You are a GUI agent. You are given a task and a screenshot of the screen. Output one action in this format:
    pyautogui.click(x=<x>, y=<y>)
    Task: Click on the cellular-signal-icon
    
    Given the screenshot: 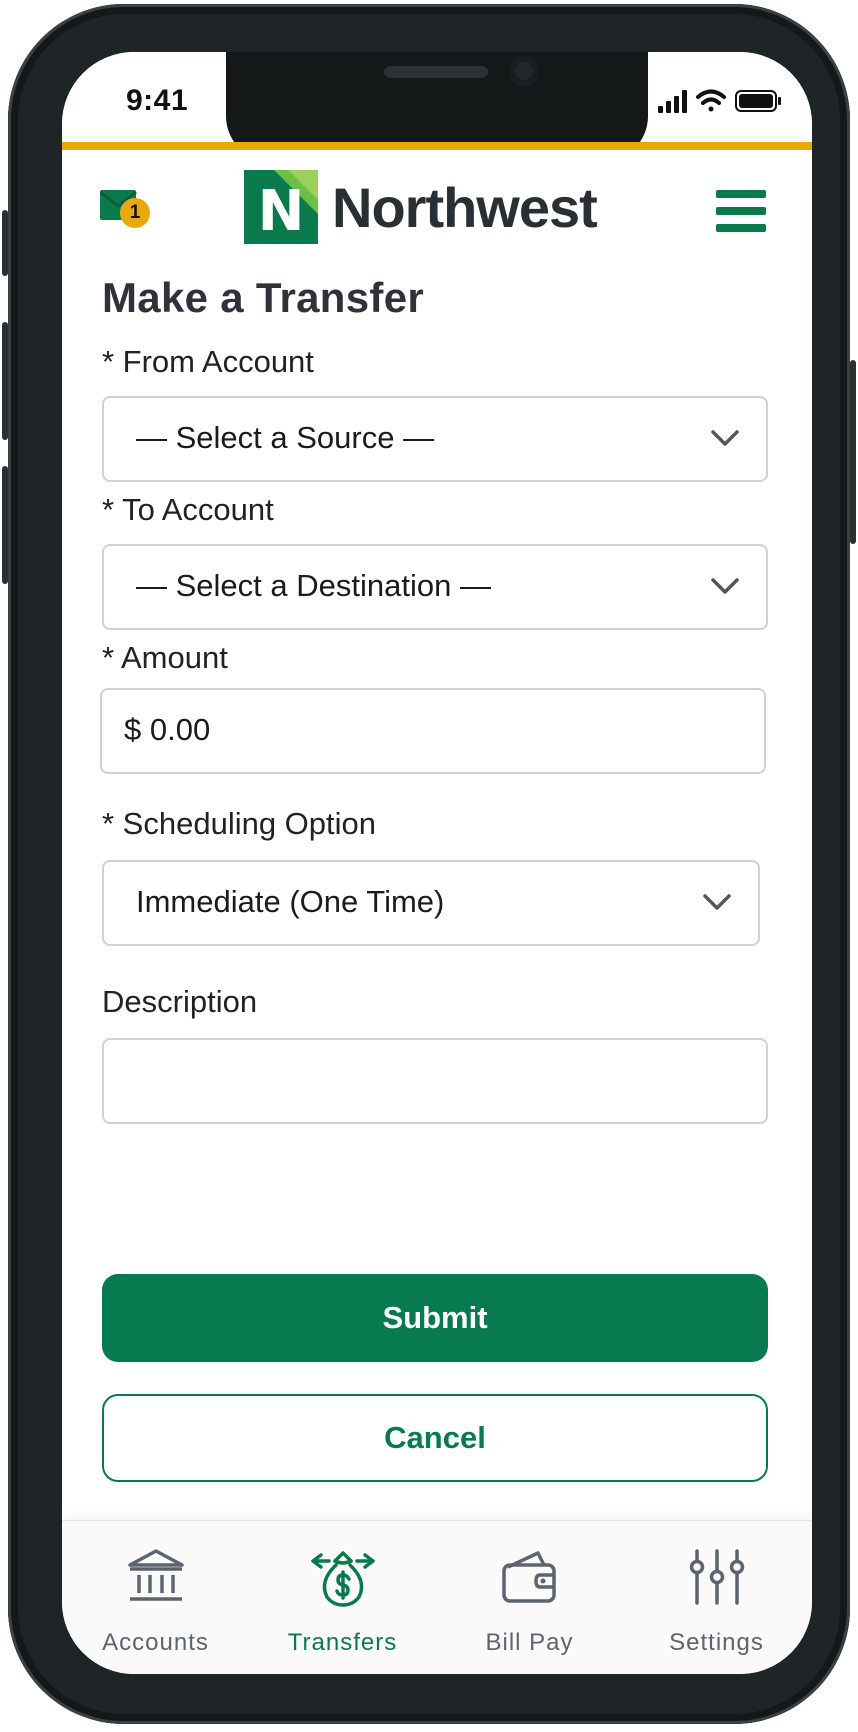 What is the action you would take?
    pyautogui.click(x=672, y=101)
    